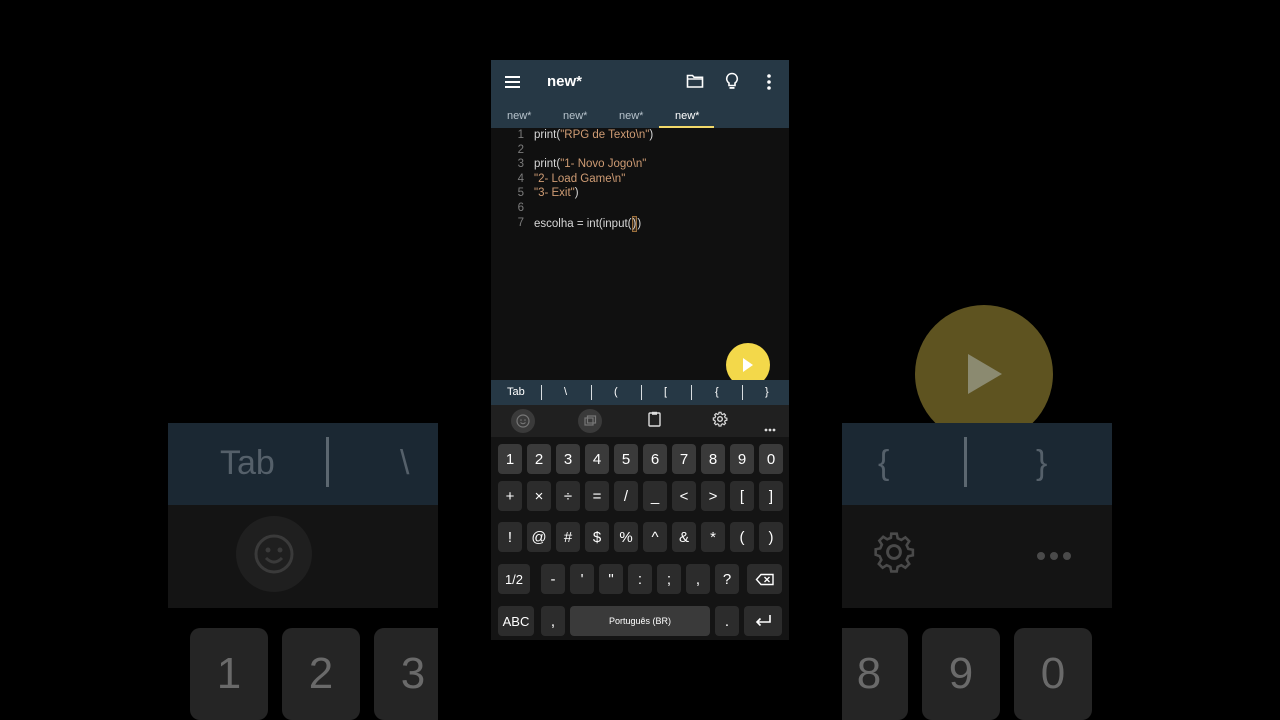 This screenshot has width=1280, height=720. What do you see at coordinates (590, 421) in the screenshot?
I see `text-edit-icon` at bounding box center [590, 421].